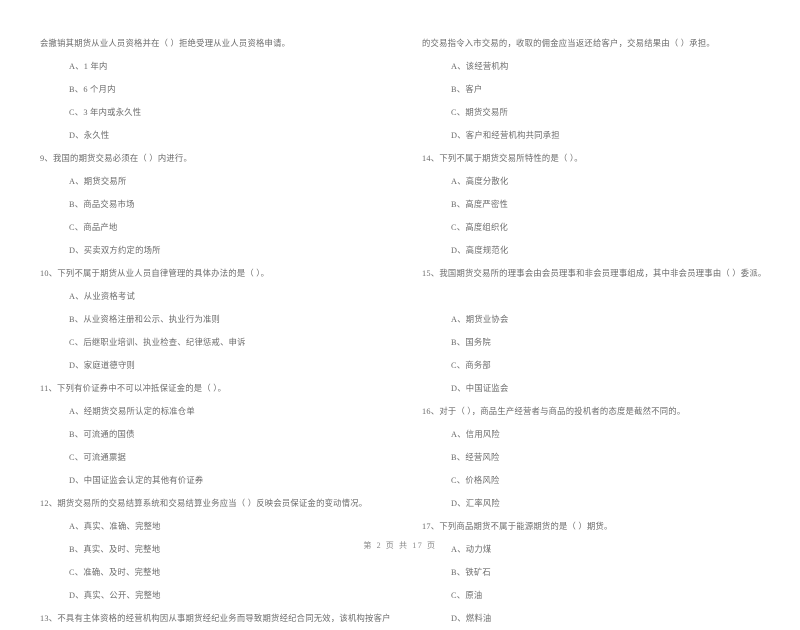  I want to click on answer-option: A、期货交易所, so click(98, 181).